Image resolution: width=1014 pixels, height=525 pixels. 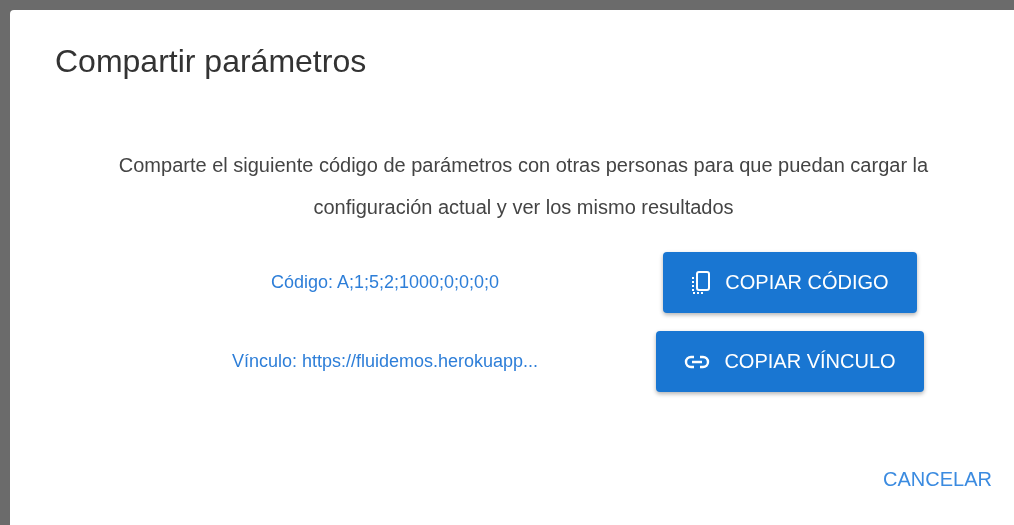 What do you see at coordinates (523, 186) in the screenshot?
I see `dialog-message: Comparte el siguiente código de parámetros con otras personas para que puedan cargar la configuración actual y ver los mismo resultados` at bounding box center [523, 186].